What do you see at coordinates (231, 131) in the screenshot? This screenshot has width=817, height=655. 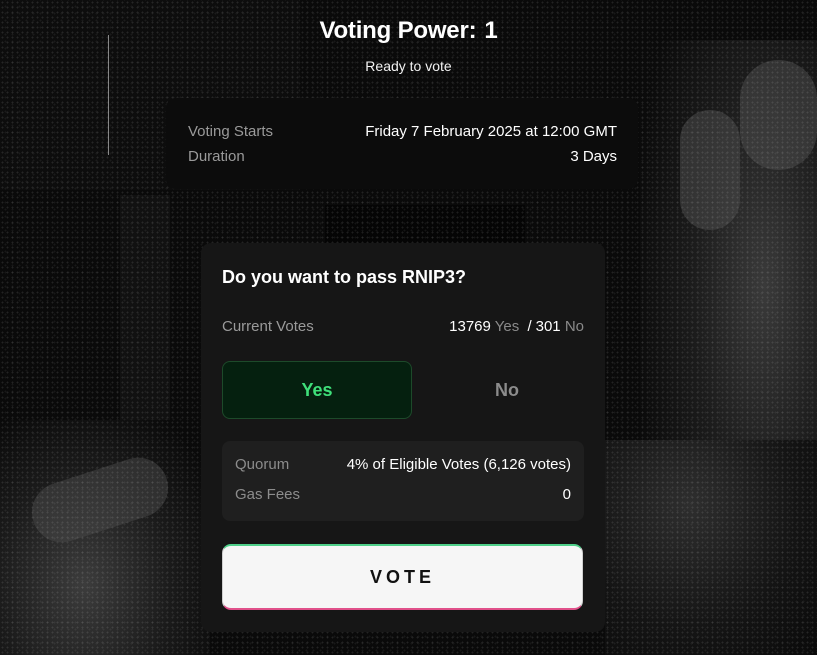 I see `voting-start-label: Voting Starts` at bounding box center [231, 131].